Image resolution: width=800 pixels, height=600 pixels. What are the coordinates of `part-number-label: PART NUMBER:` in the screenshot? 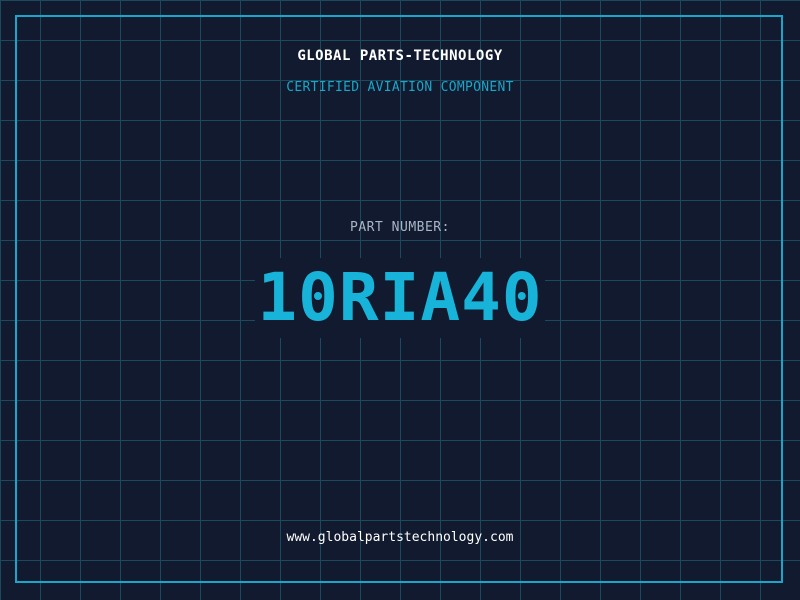 It's located at (400, 227).